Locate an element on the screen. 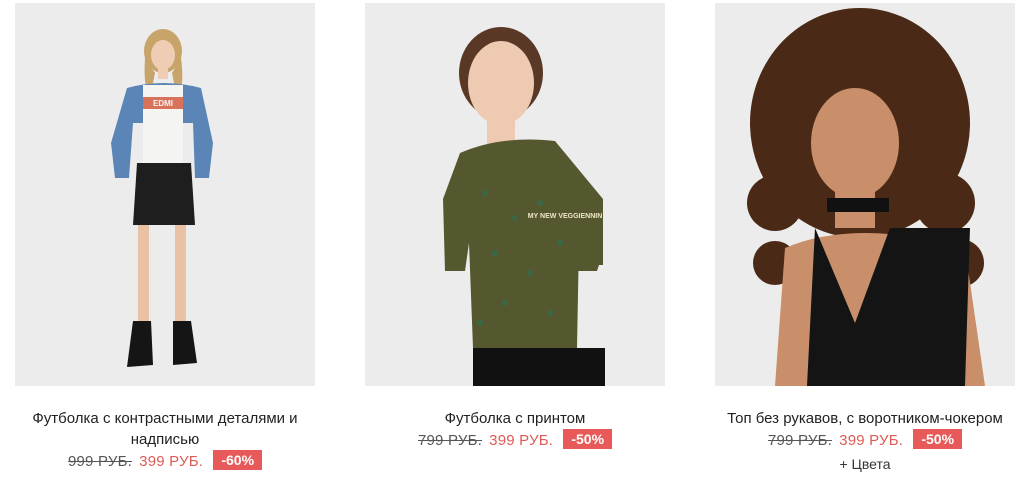 Image resolution: width=1023 pixels, height=485 pixels. discount-badge: -60% is located at coordinates (238, 460).